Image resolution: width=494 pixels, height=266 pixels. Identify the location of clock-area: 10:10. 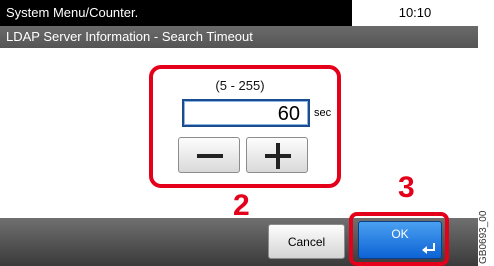
(415, 13).